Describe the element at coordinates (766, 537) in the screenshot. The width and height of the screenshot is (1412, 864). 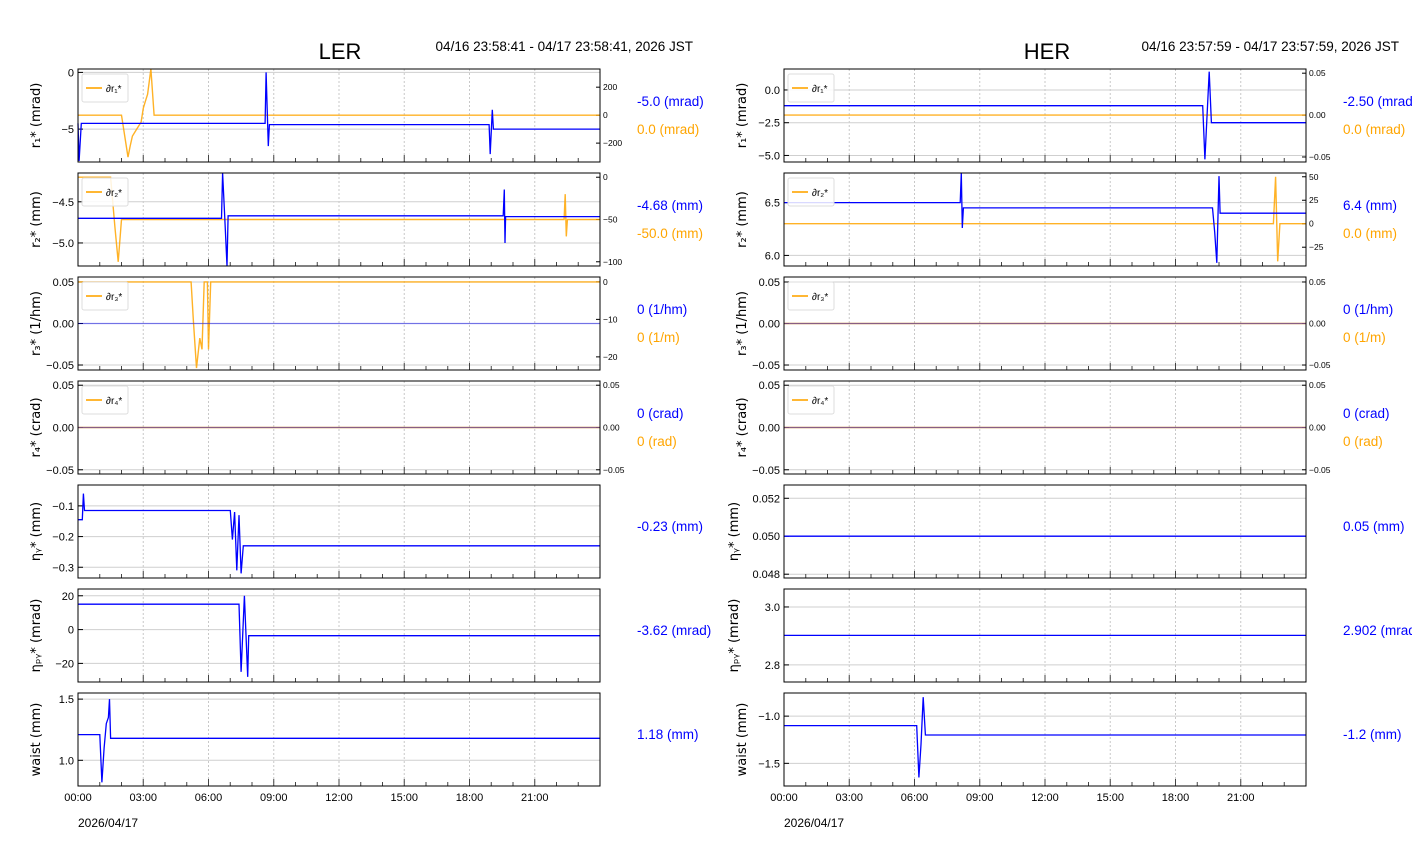
I see `y-tick-label: 0.050` at that location.